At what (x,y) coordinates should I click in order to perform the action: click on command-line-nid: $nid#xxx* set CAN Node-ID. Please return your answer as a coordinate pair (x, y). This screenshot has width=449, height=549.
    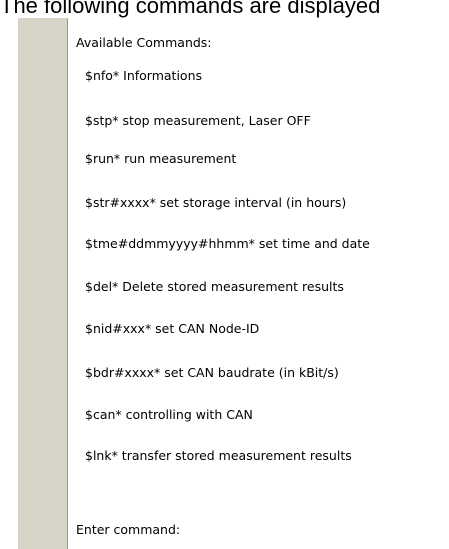
    Looking at the image, I should click on (172, 328).